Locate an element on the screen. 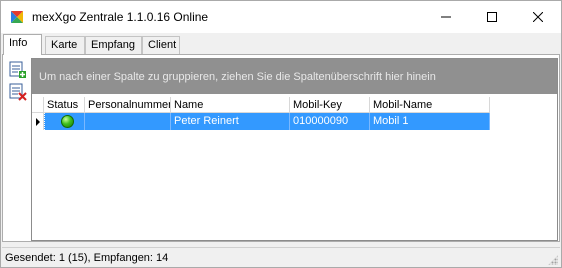 This screenshot has width=562, height=268. close-button is located at coordinates (538, 17).